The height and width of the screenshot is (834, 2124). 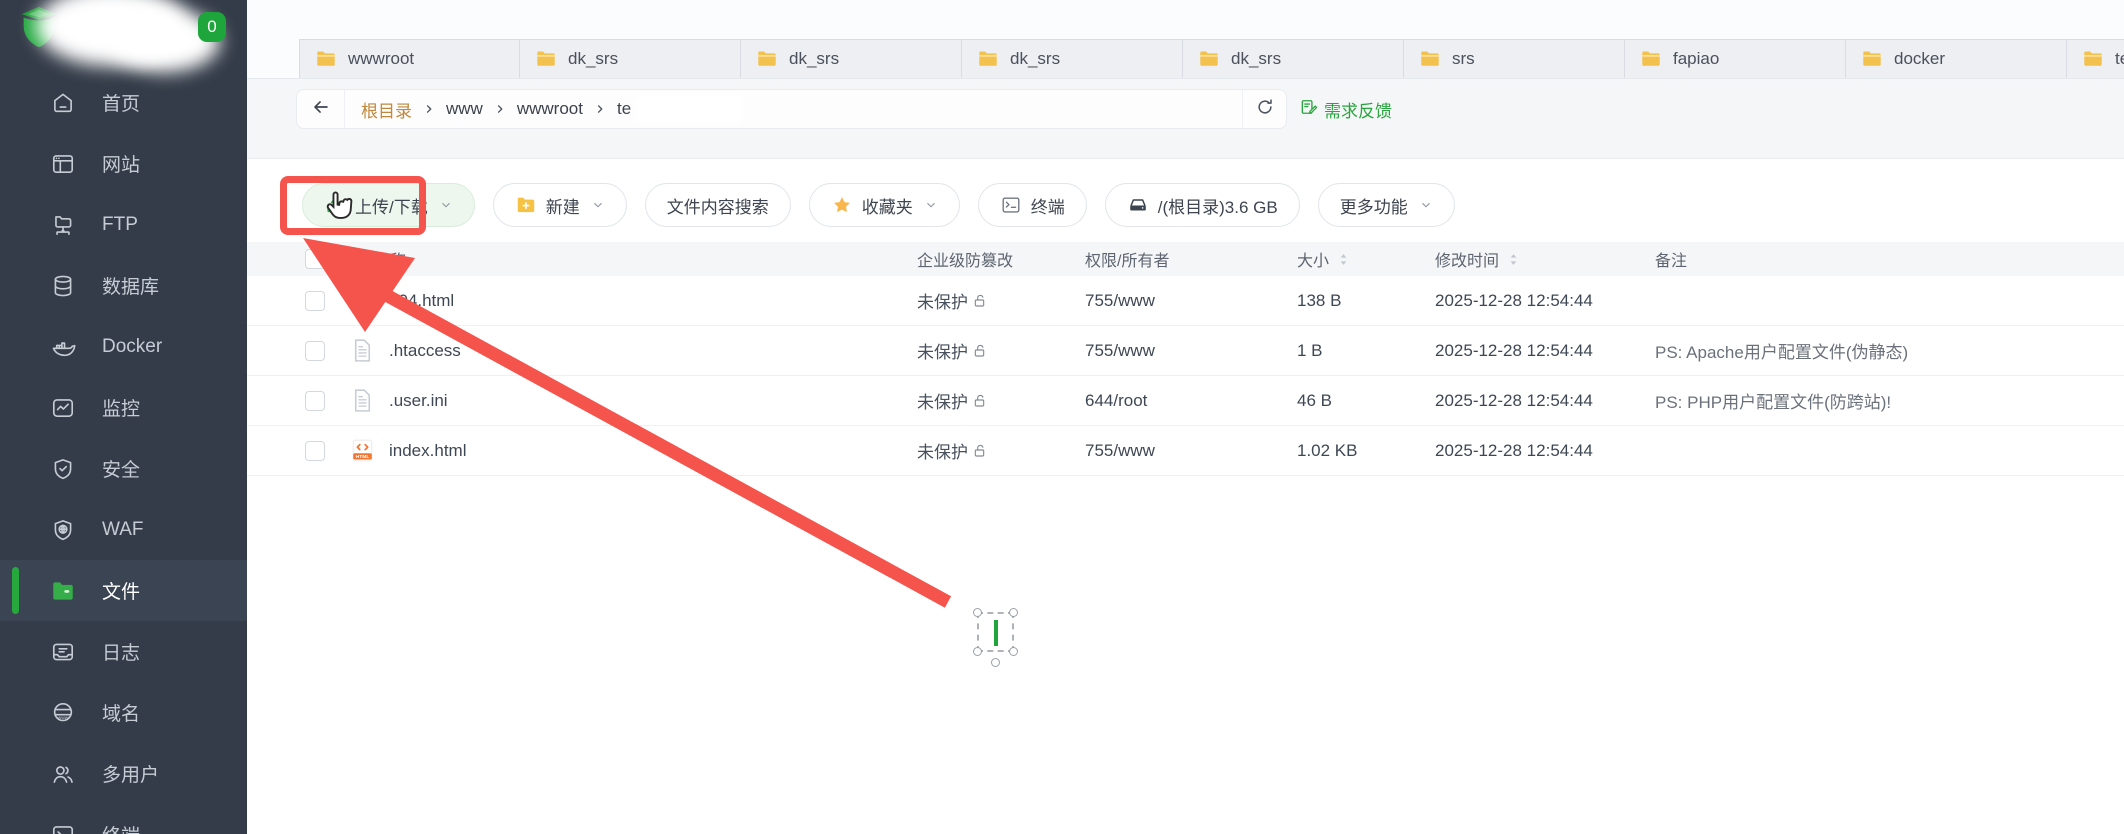 What do you see at coordinates (1202, 205) in the screenshot?
I see `disk-root-button: /(根目录)3.6 GB` at bounding box center [1202, 205].